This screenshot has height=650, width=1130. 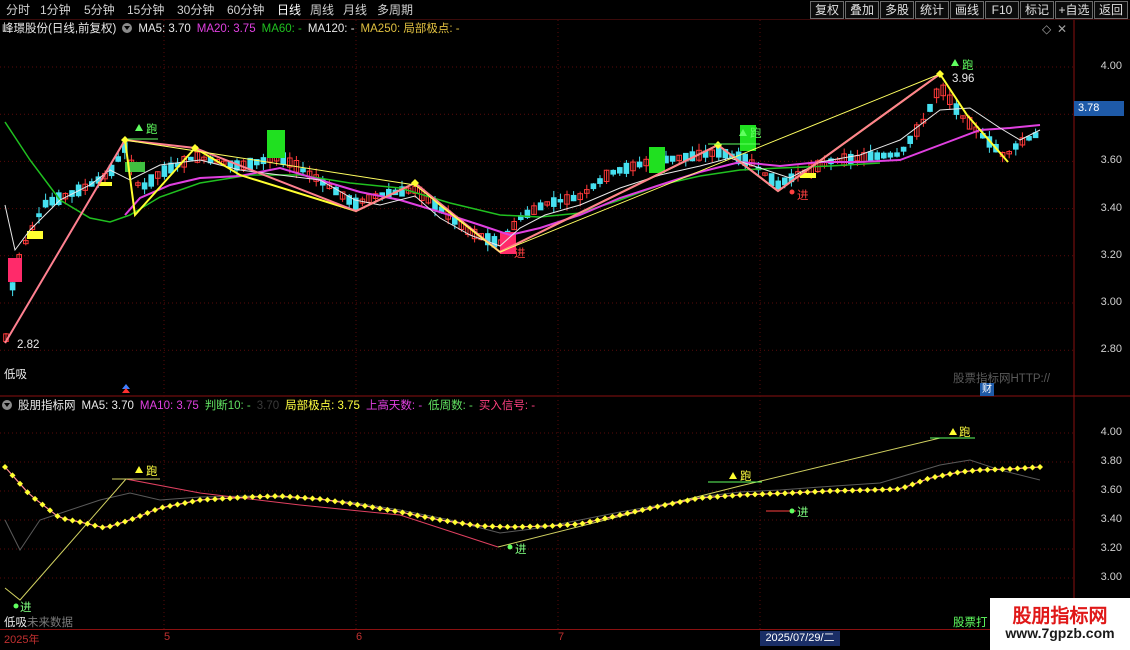 What do you see at coordinates (195, 10) in the screenshot?
I see `period-tab-30min: 30分钟` at bounding box center [195, 10].